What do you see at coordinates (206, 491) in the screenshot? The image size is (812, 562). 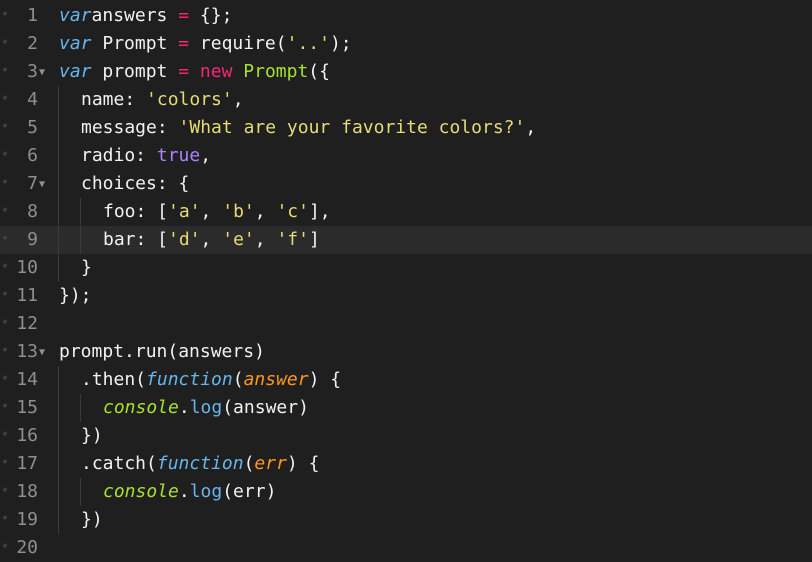 I see `code-token: log` at bounding box center [206, 491].